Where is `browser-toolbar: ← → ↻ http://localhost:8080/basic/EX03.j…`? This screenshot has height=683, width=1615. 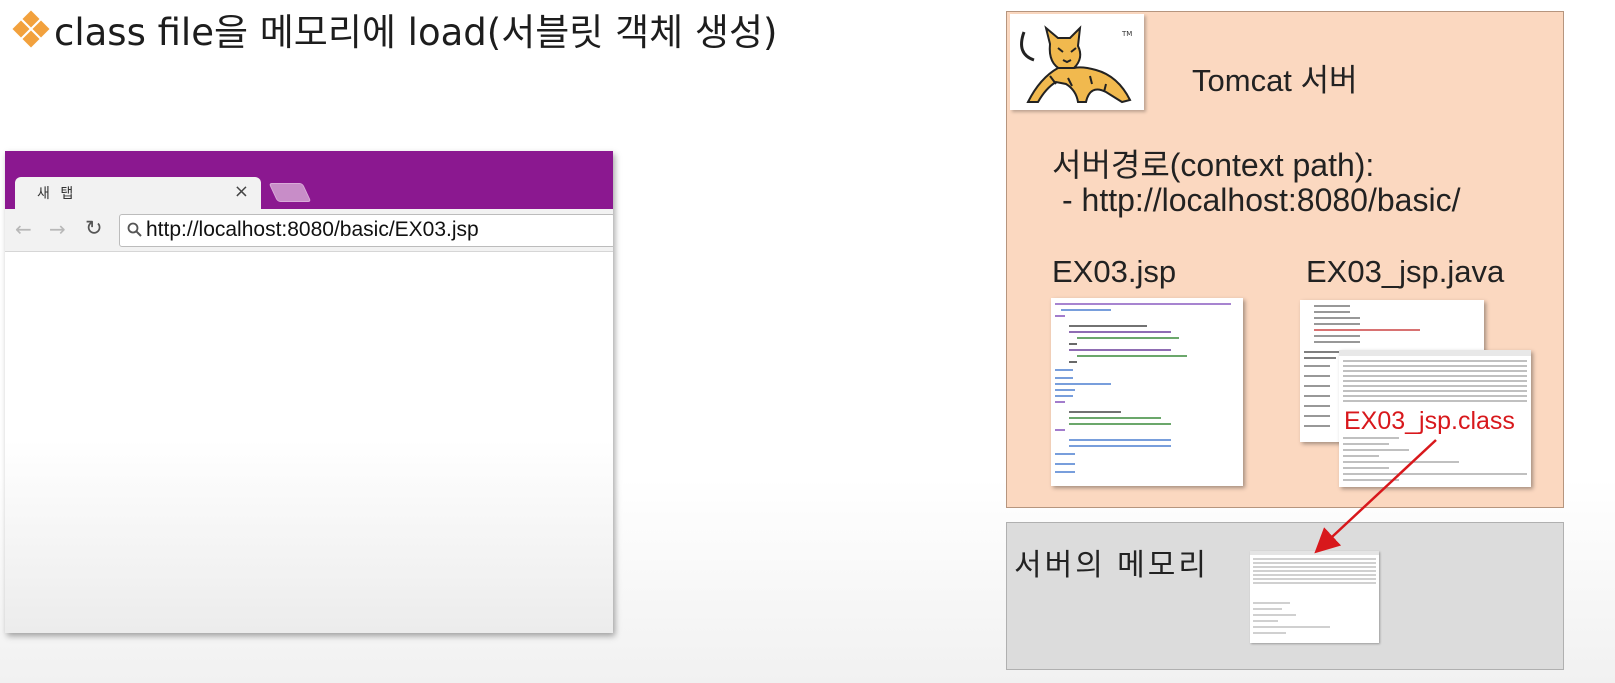 browser-toolbar: ← → ↻ http://localhost:8080/basic/EX03.j… is located at coordinates (309, 230).